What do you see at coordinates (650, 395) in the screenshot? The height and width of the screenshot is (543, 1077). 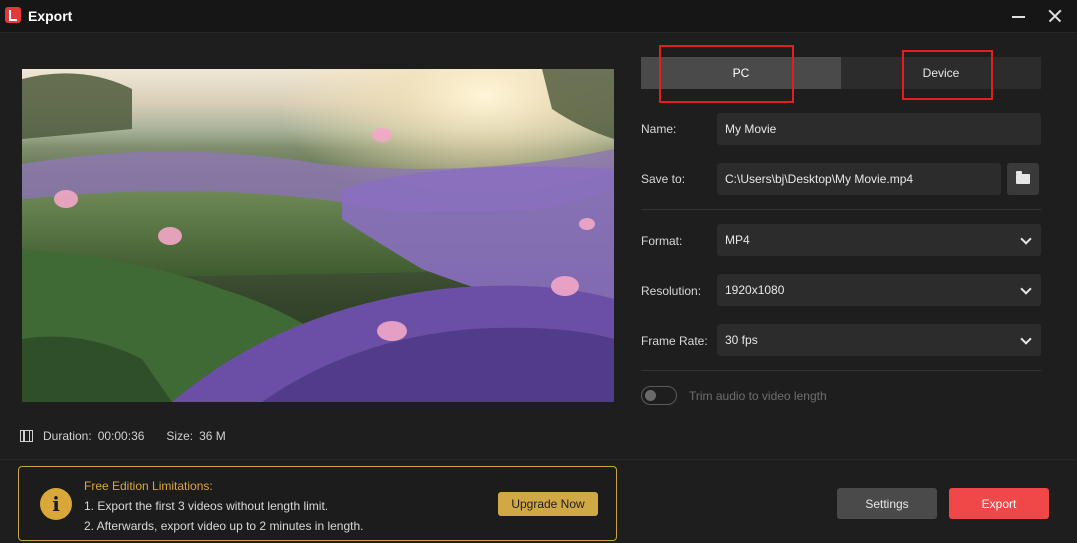 I see `toggle-knob` at bounding box center [650, 395].